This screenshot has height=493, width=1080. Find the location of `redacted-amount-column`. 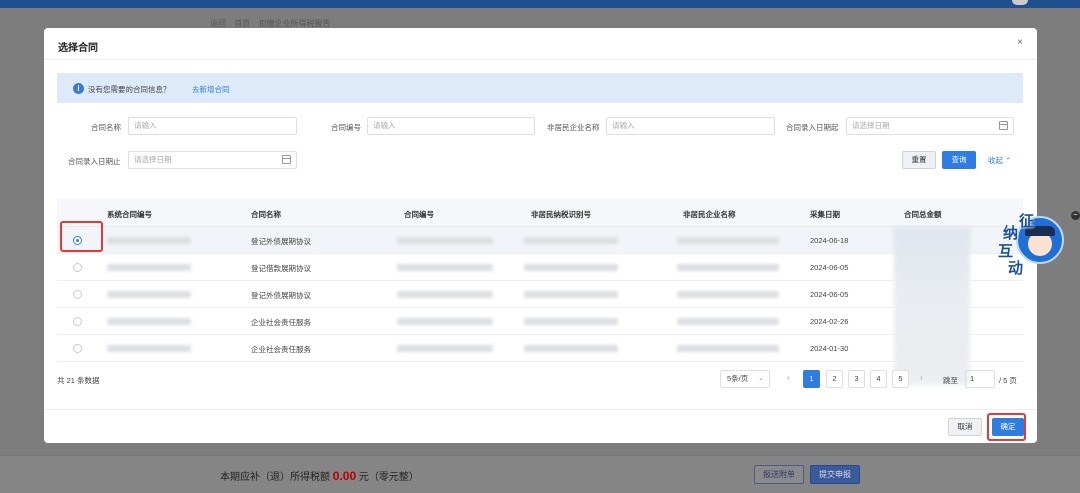

redacted-amount-column is located at coordinates (932, 306).